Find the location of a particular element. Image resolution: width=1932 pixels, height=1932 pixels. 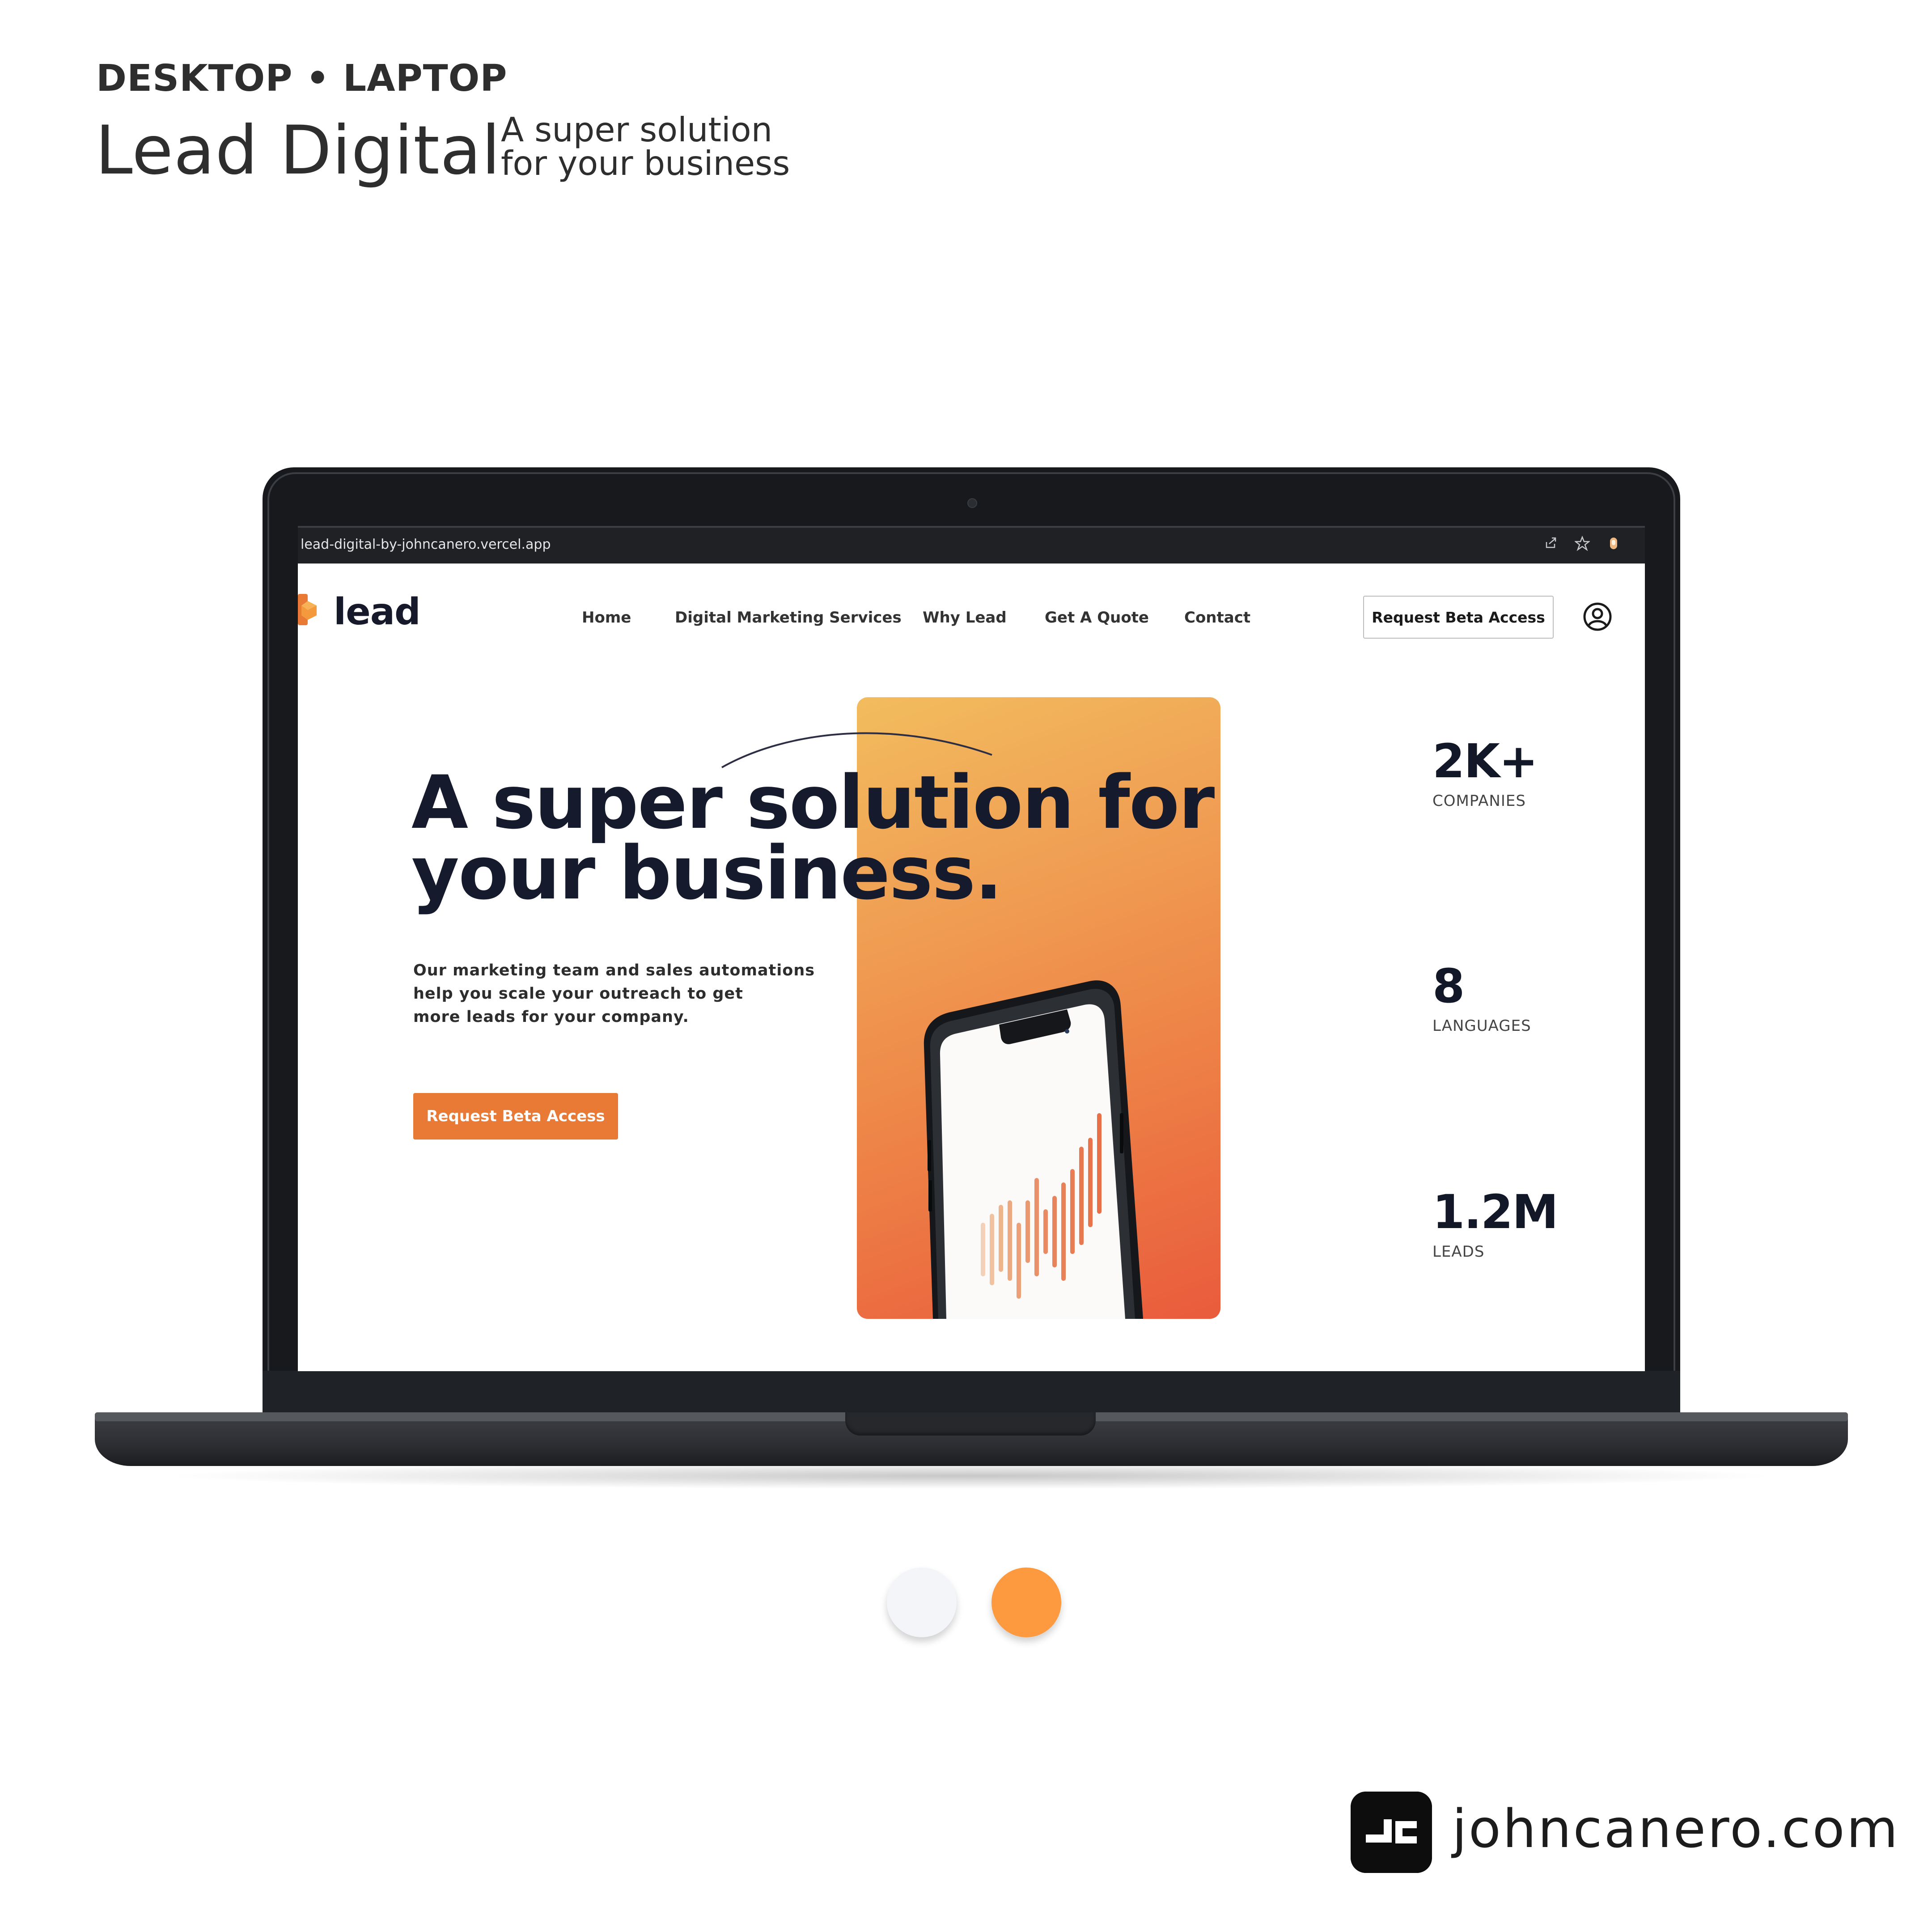

nav-digital-marketing-services: Digital Marketing Services is located at coordinates (788, 618).